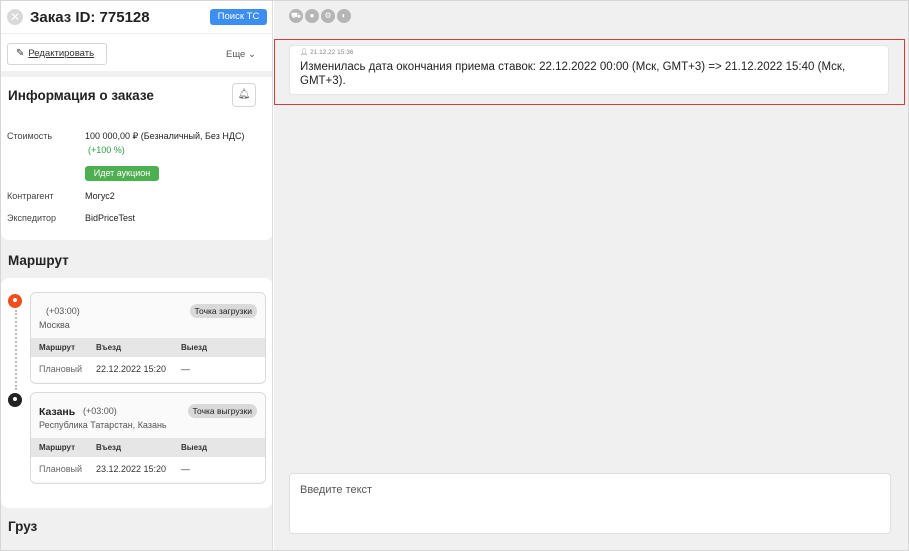  Describe the element at coordinates (131, 469) in the screenshot. I see `row-entry: 23.12.2022 15:20` at that location.